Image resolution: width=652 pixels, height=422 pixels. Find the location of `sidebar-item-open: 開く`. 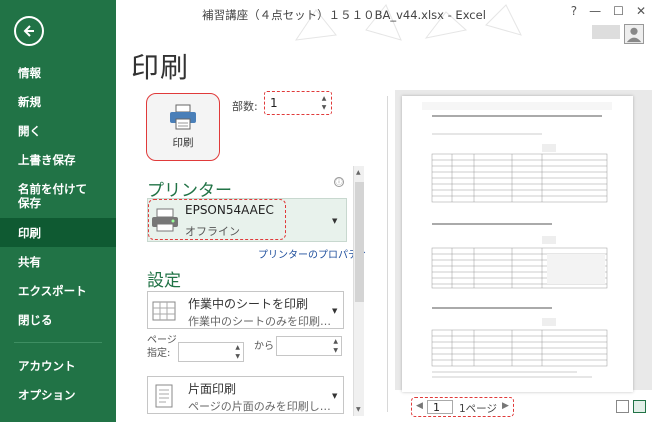

sidebar-item-open: 開く is located at coordinates (58, 130).